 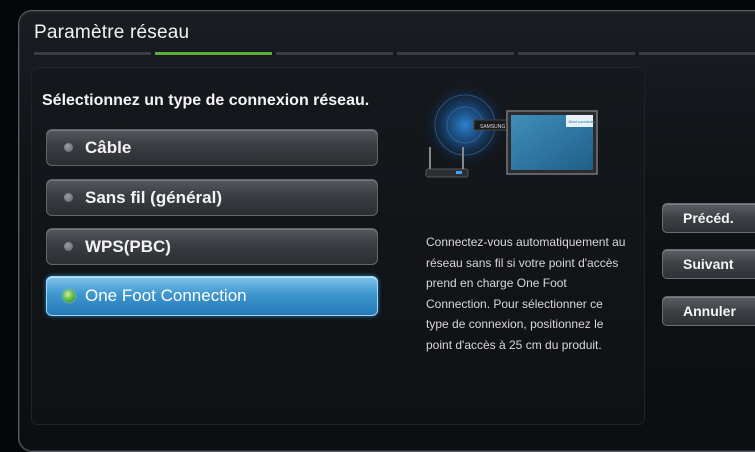 What do you see at coordinates (69, 296) in the screenshot?
I see `radio-dot-selected-icon` at bounding box center [69, 296].